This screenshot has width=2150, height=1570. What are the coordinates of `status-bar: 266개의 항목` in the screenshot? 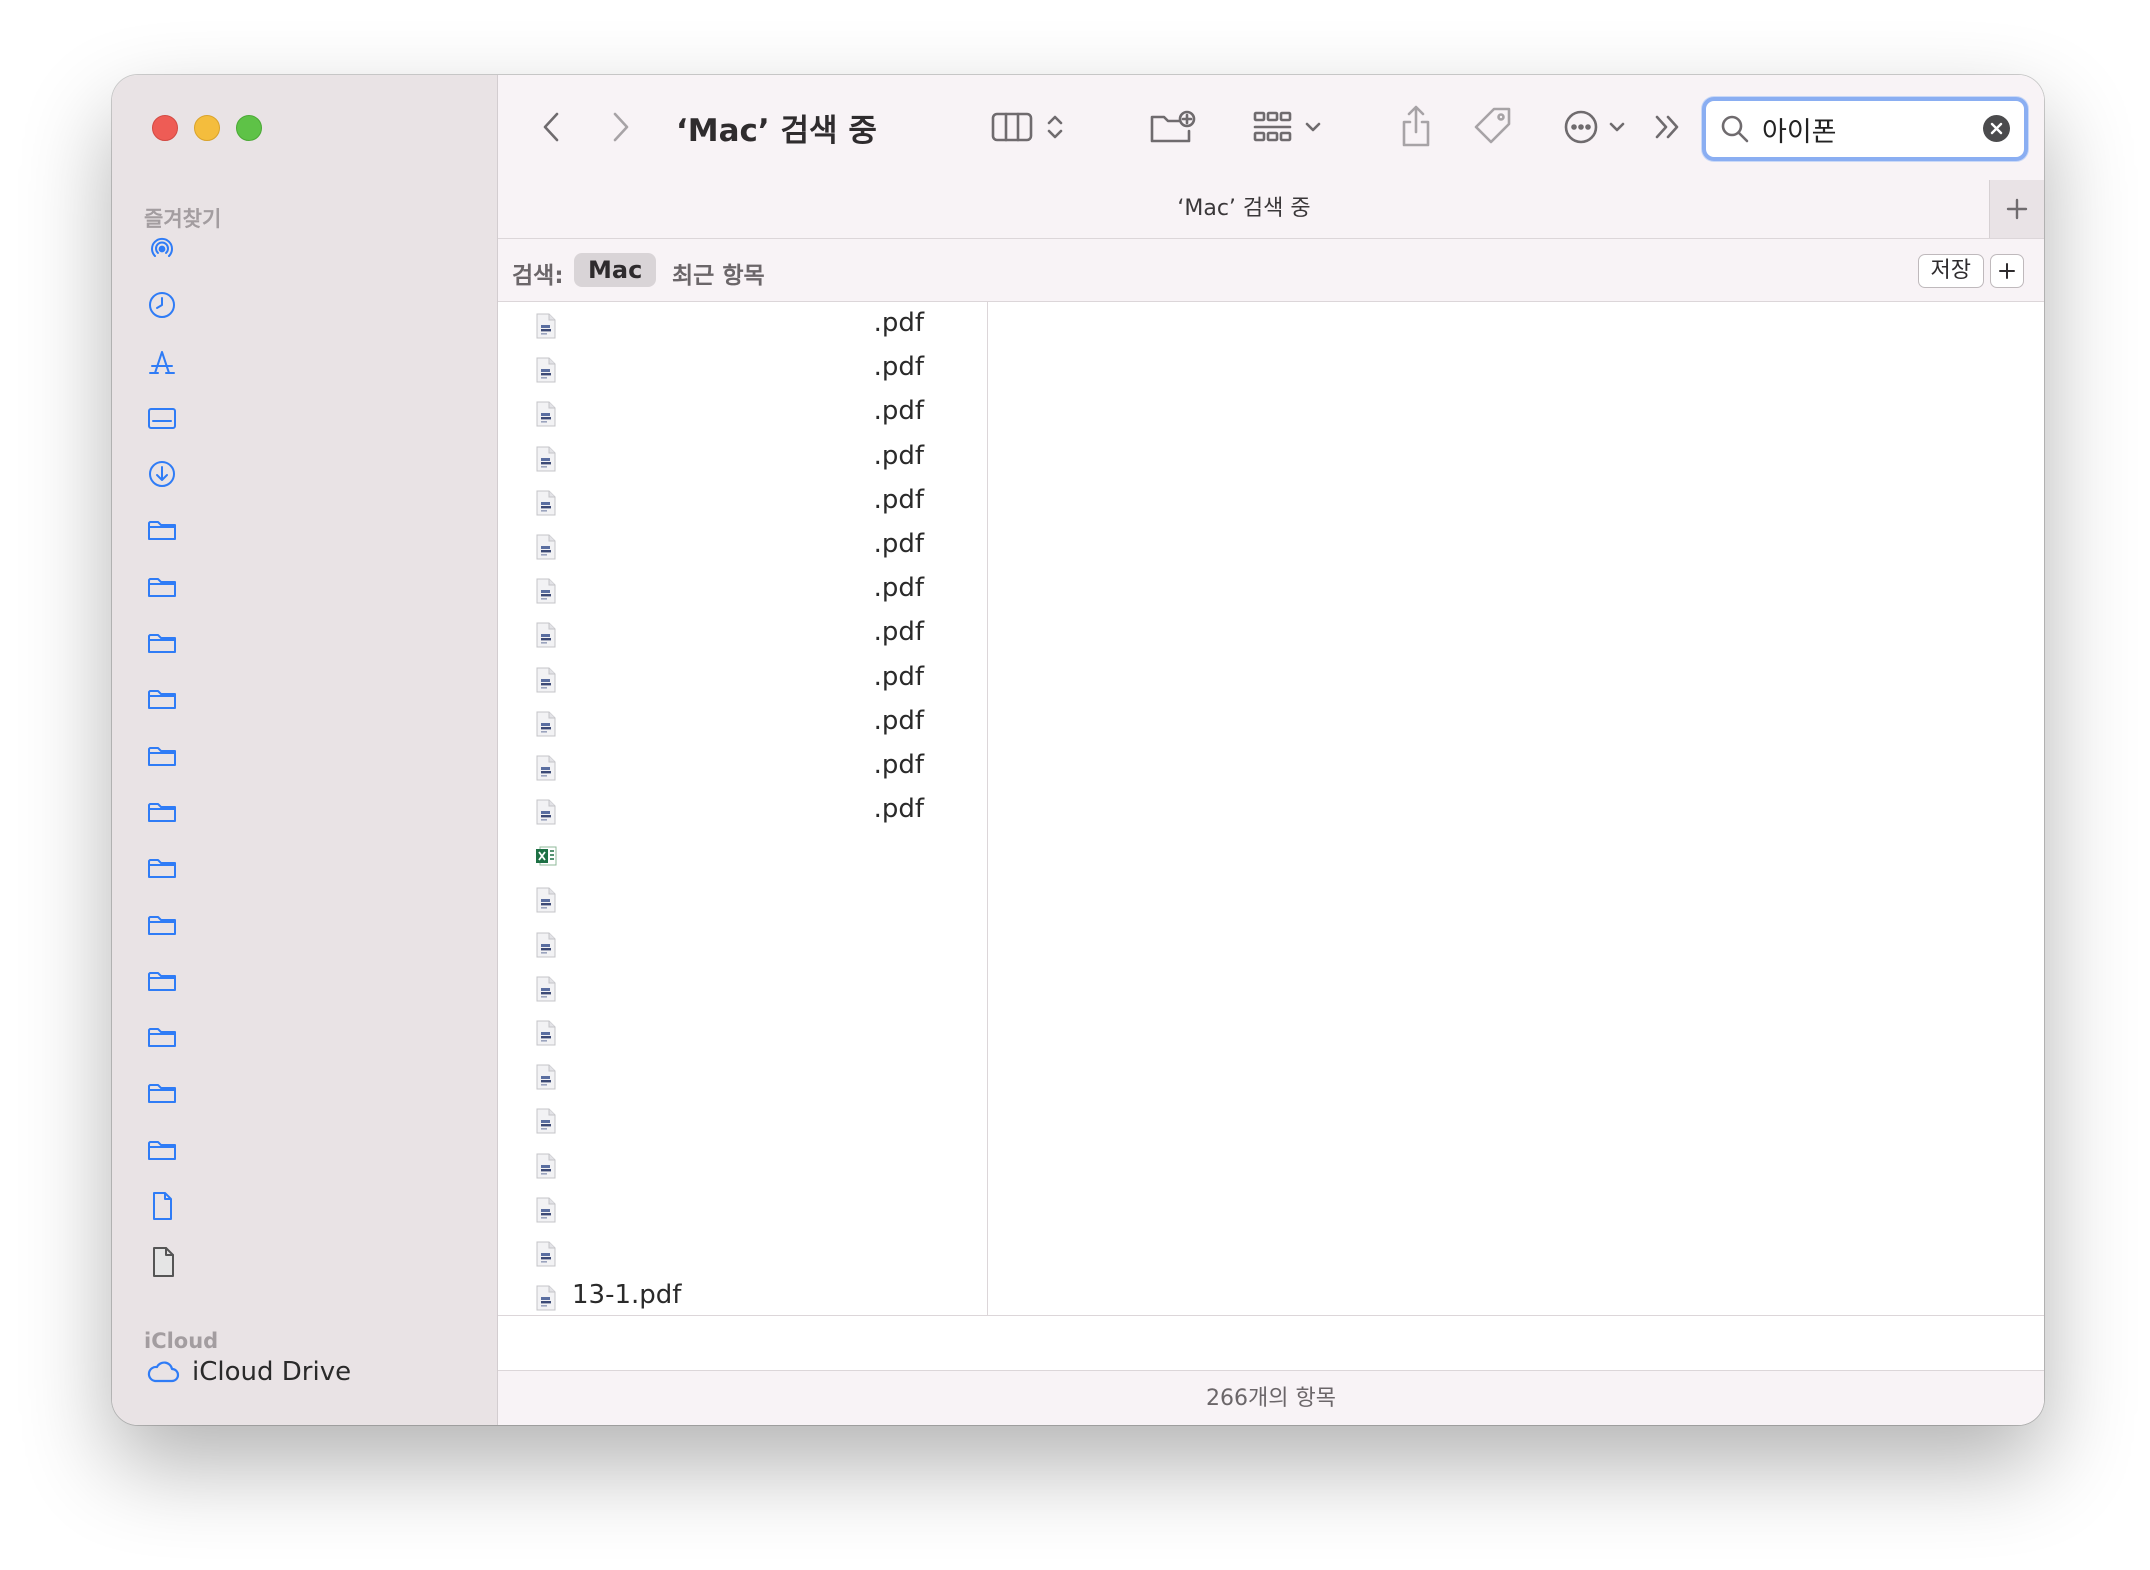 It's located at (1271, 1397).